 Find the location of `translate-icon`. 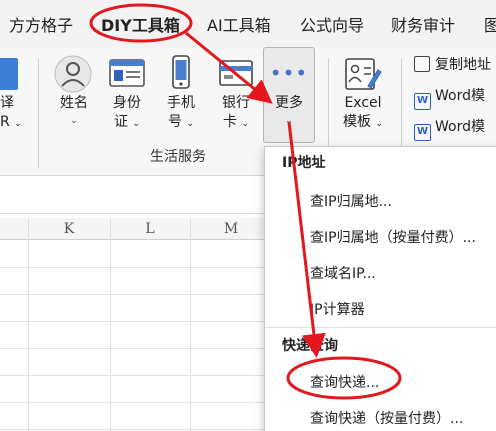

translate-icon is located at coordinates (9, 74).